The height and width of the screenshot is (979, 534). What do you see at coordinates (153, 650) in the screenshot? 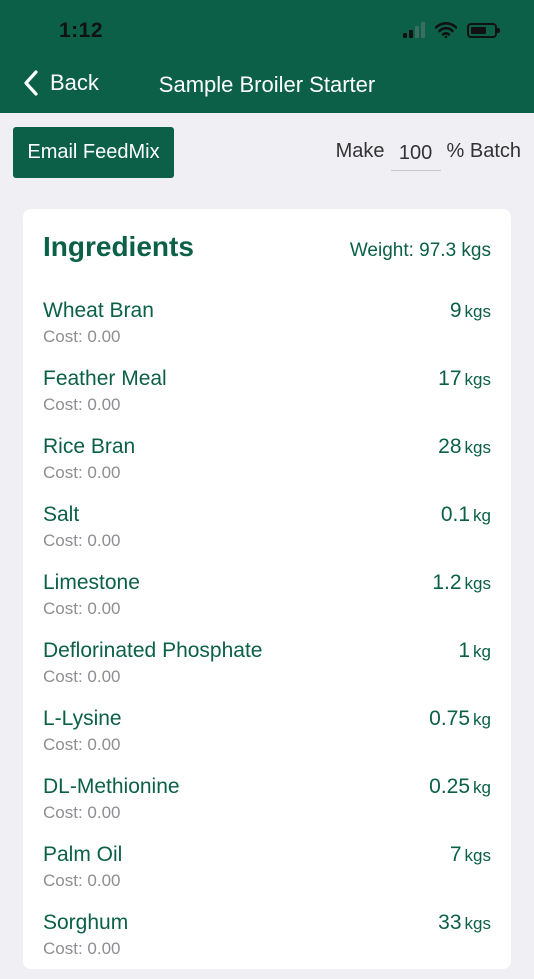
I see `ingredient-name: Deflorinated Phosphate` at bounding box center [153, 650].